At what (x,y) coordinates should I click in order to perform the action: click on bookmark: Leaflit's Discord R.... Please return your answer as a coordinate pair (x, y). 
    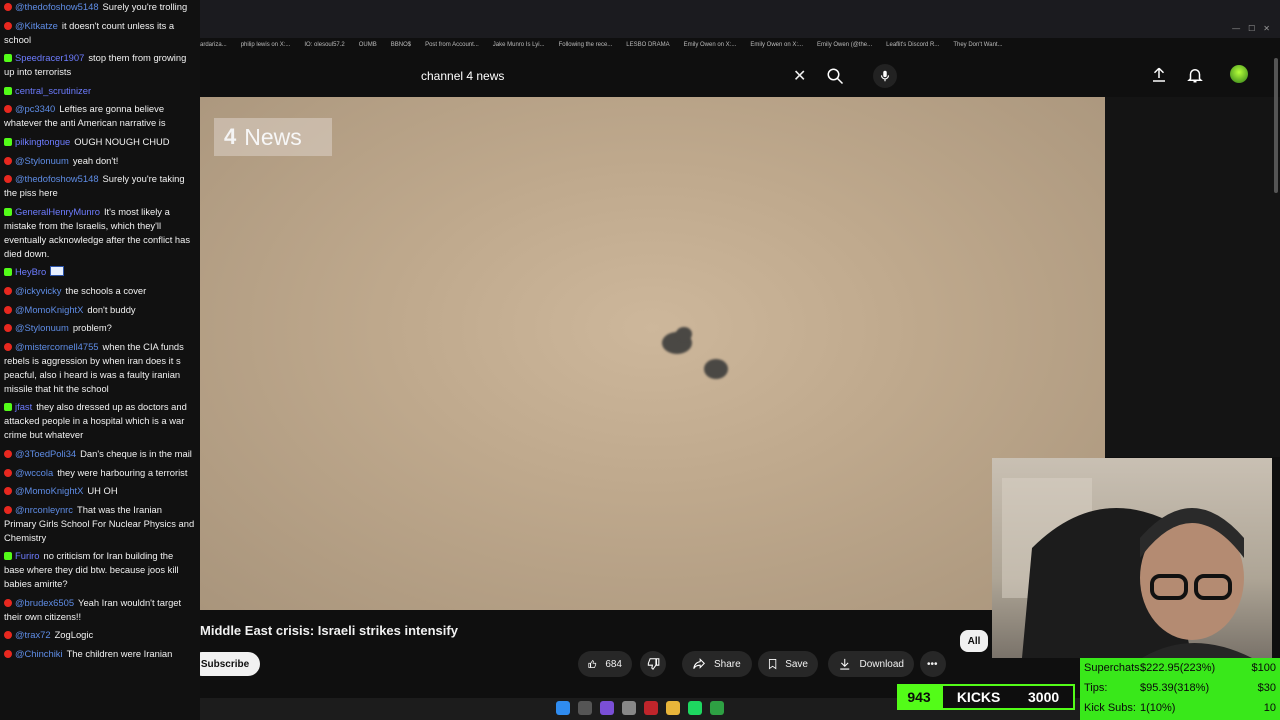
    Looking at the image, I should click on (912, 45).